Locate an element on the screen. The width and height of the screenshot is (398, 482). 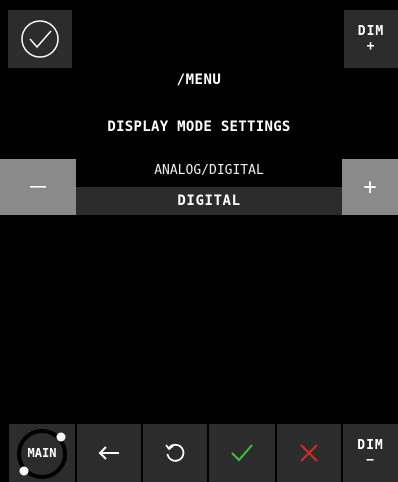
confirm-button is located at coordinates (40, 39).